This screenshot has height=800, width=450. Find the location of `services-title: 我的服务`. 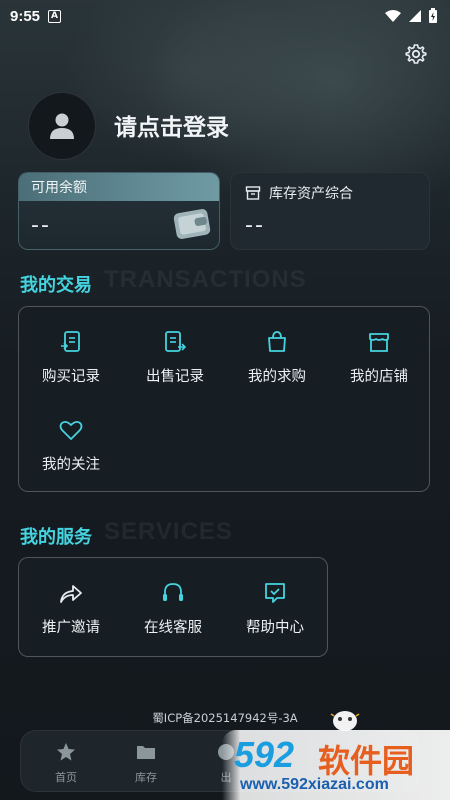

services-title: 我的服务 is located at coordinates (56, 537).